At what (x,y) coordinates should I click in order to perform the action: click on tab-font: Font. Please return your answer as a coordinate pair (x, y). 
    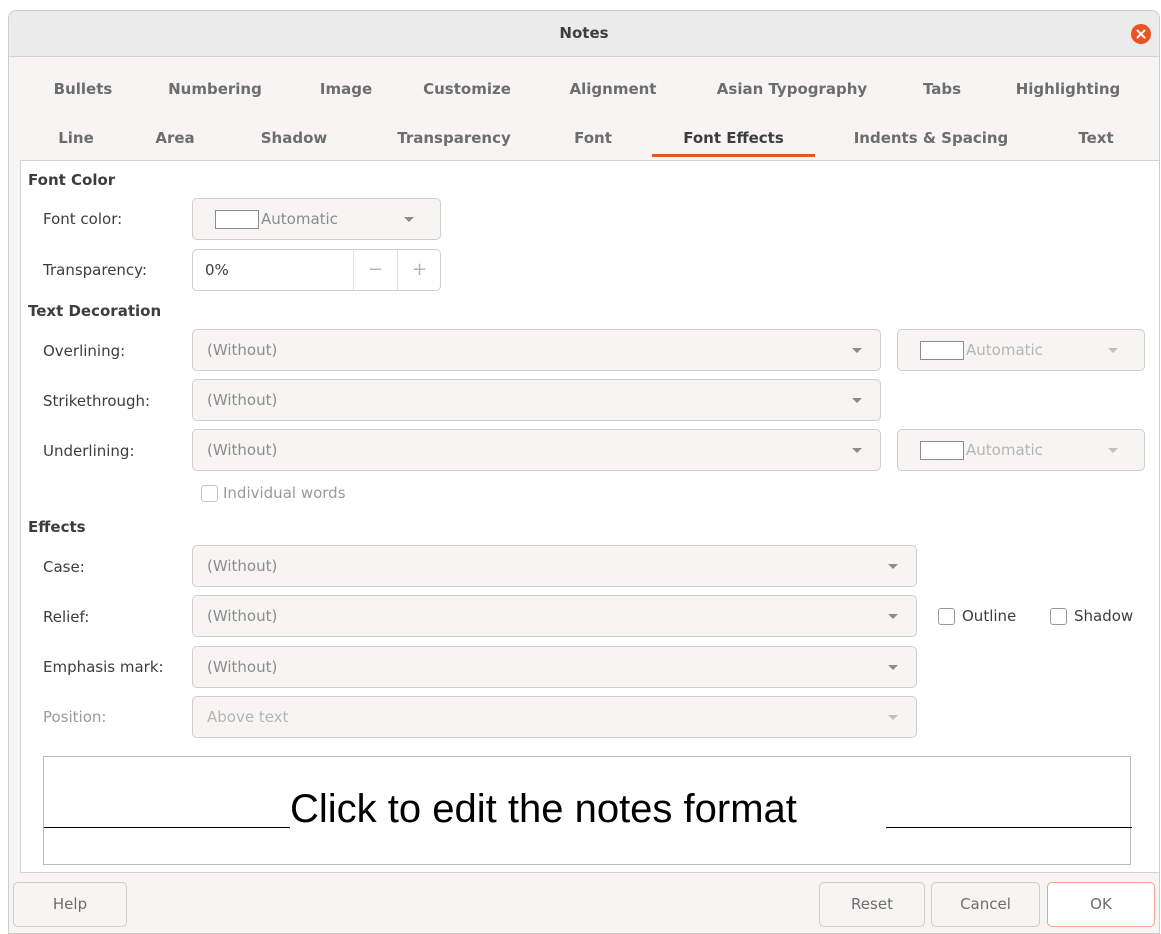
    Looking at the image, I should click on (593, 139).